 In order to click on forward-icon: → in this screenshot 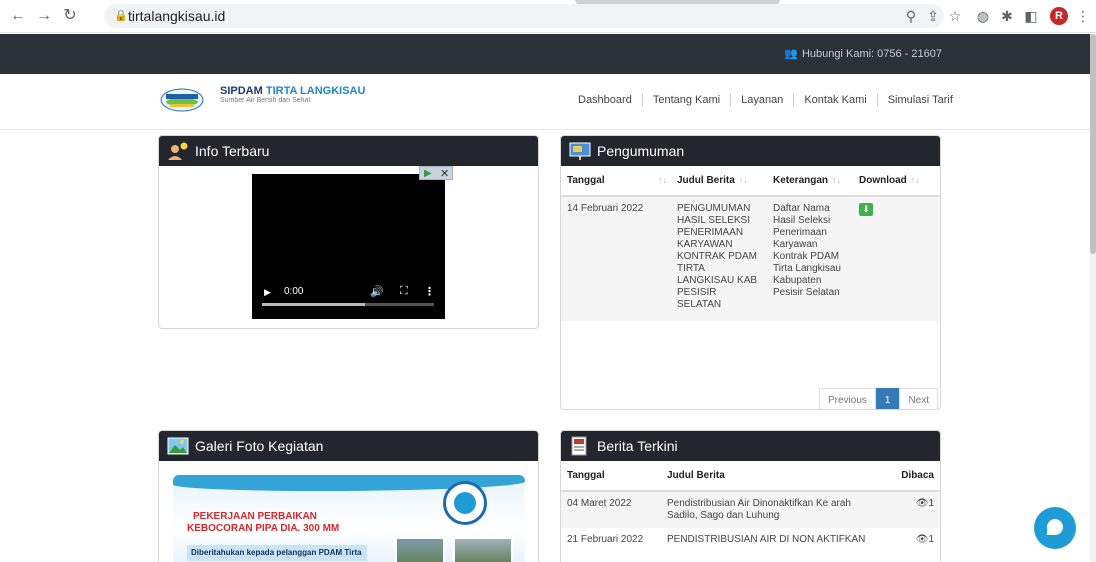, I will do `click(44, 16)`.